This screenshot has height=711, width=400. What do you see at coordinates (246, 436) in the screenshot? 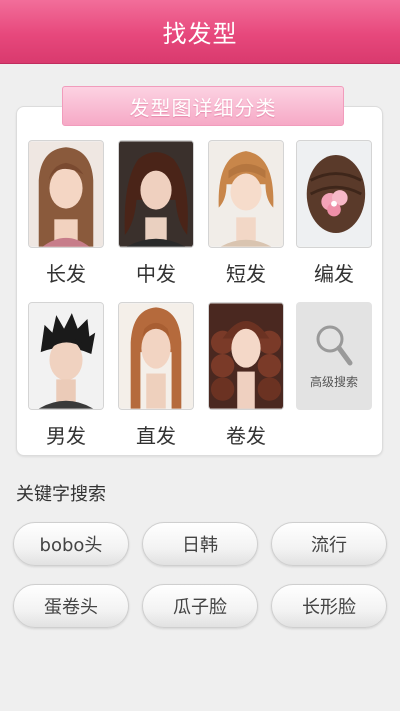
I see `category-label-curly-hair: 卷发` at bounding box center [246, 436].